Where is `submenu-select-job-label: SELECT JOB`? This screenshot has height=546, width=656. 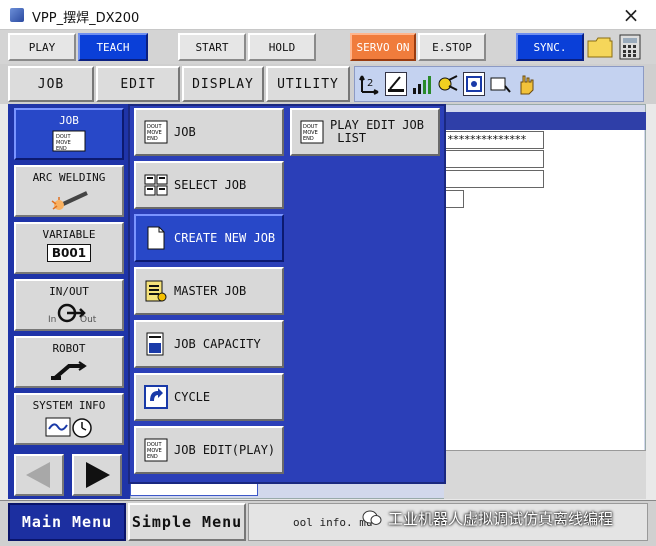
submenu-select-job-label: SELECT JOB is located at coordinates (210, 184).